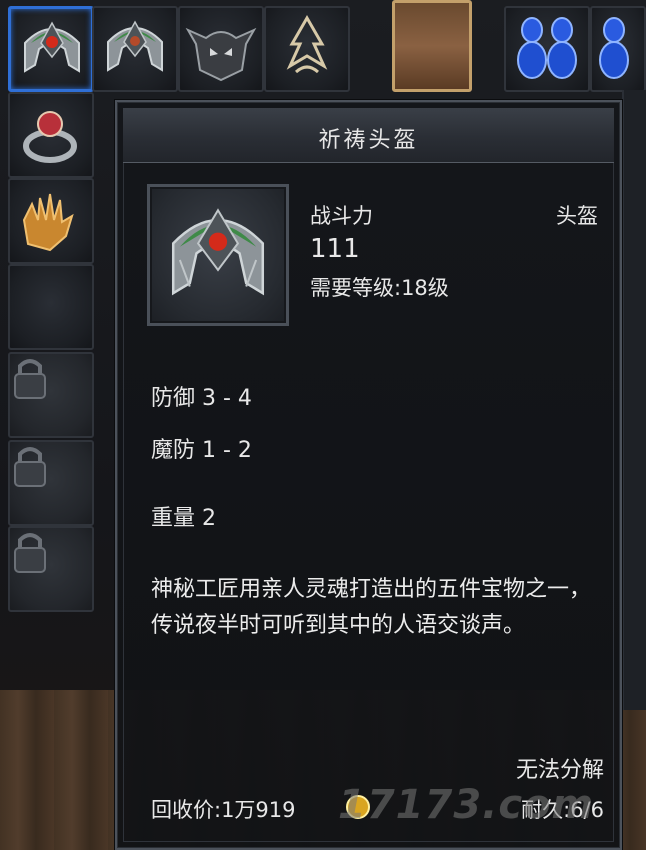  What do you see at coordinates (368, 140) in the screenshot?
I see `item-name: 祈祷头盔` at bounding box center [368, 140].